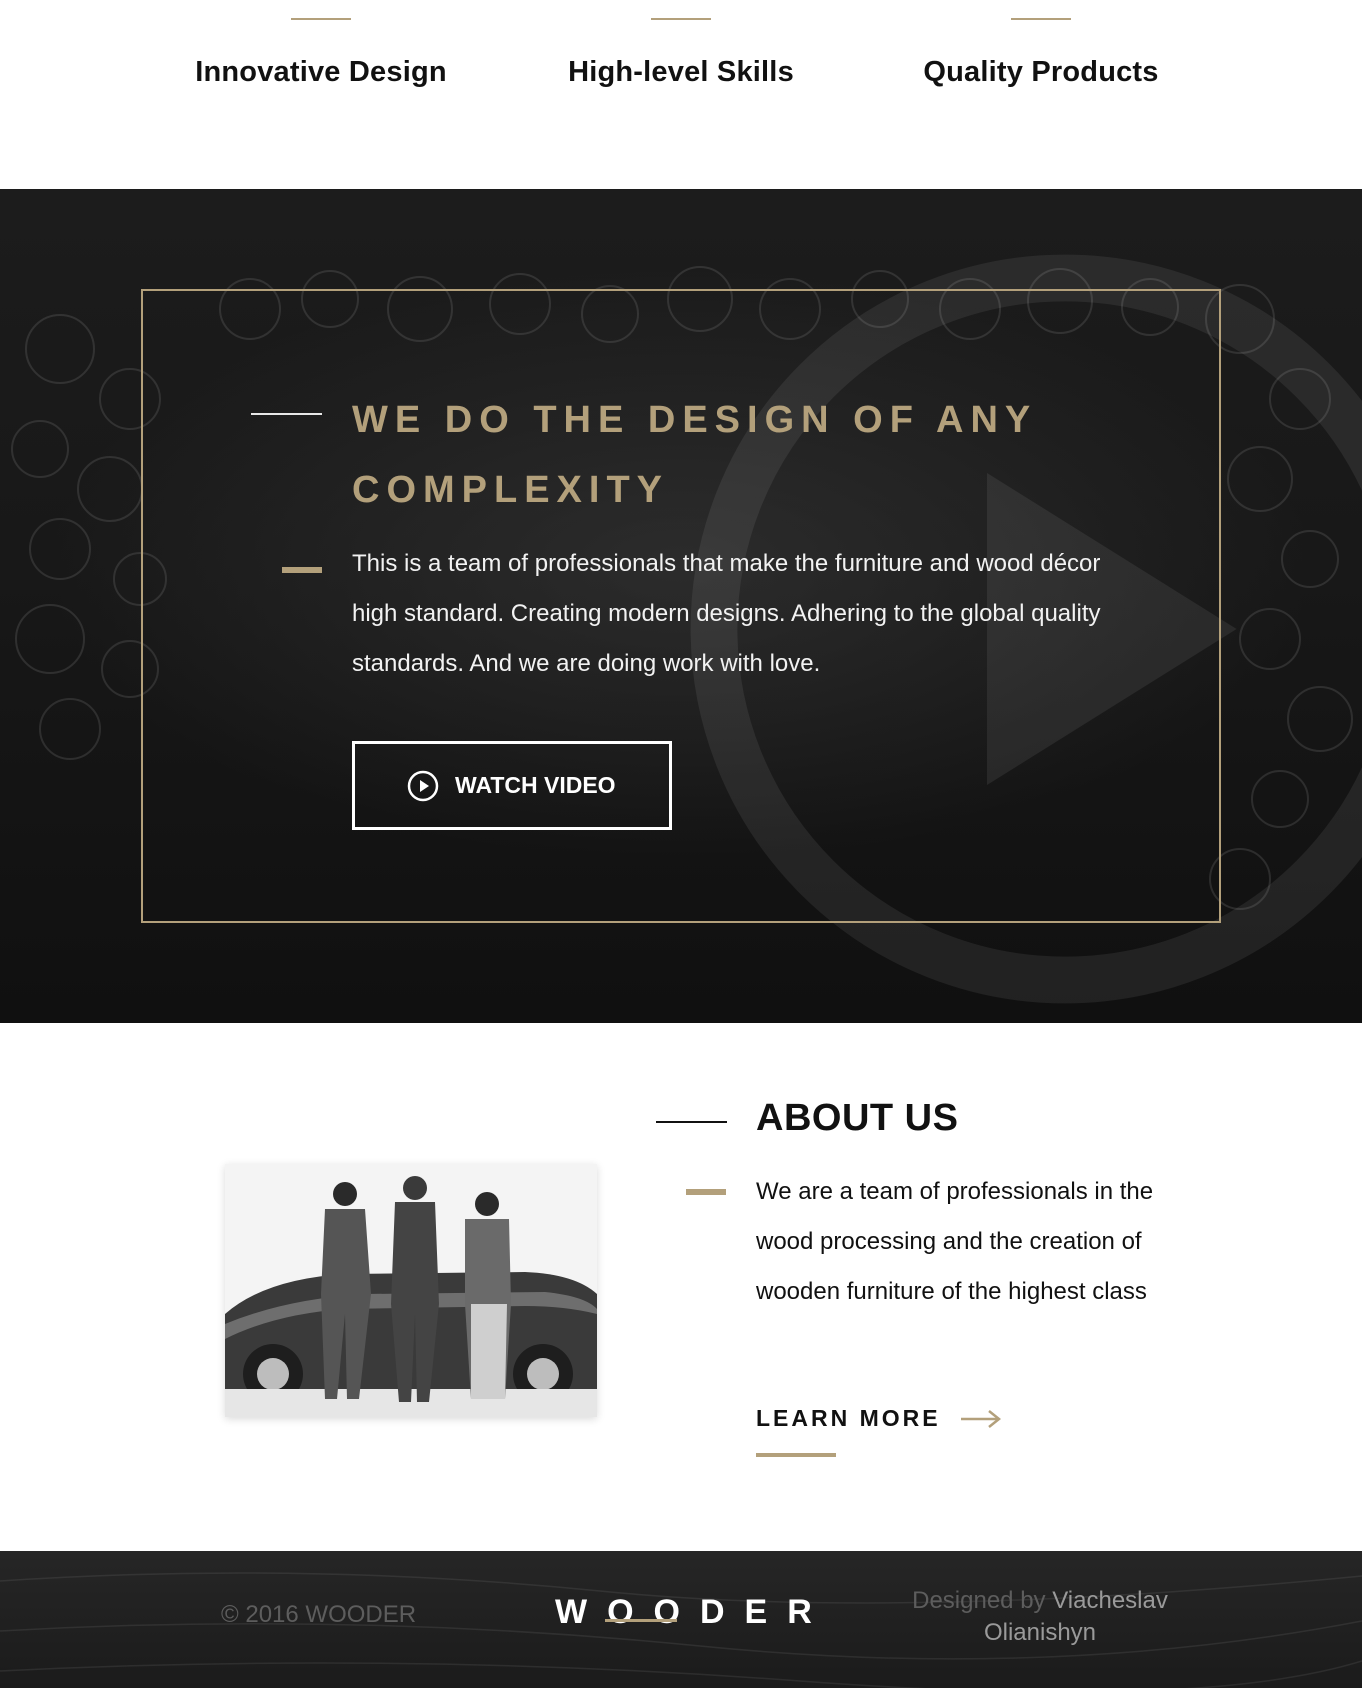  What do you see at coordinates (681, 72) in the screenshot?
I see `feature-title: High-level Skills` at bounding box center [681, 72].